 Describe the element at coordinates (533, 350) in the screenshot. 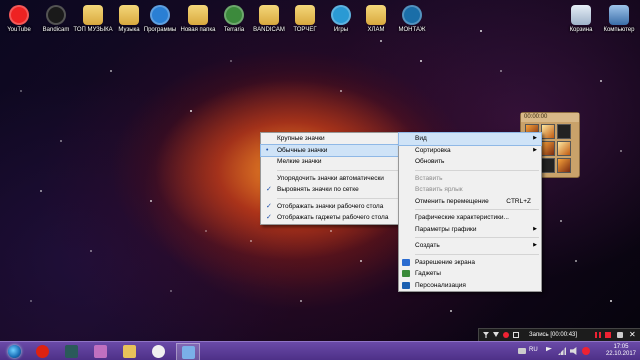

I see `language-indicator: RU` at that location.